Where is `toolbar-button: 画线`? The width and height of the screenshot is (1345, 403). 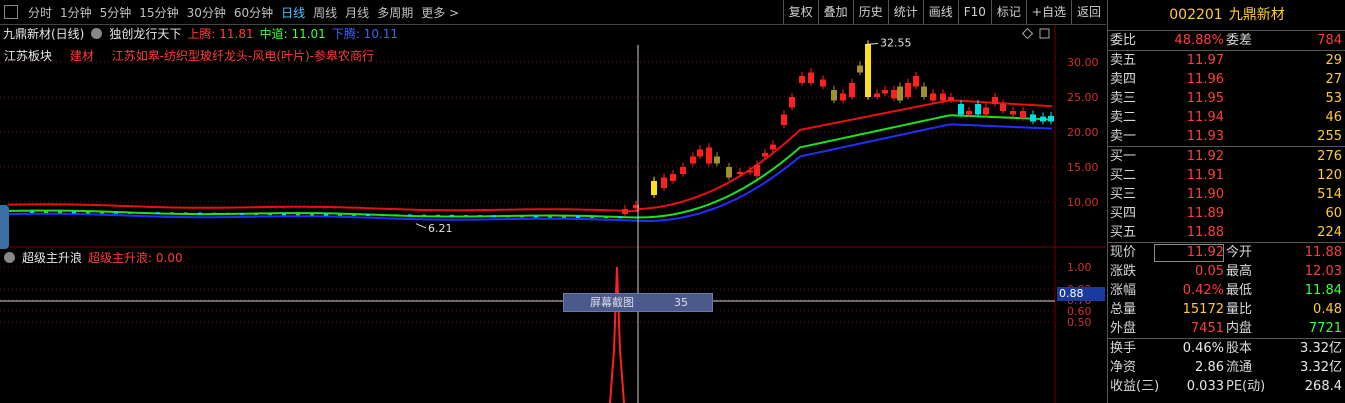 toolbar-button: 画线 is located at coordinates (940, 12).